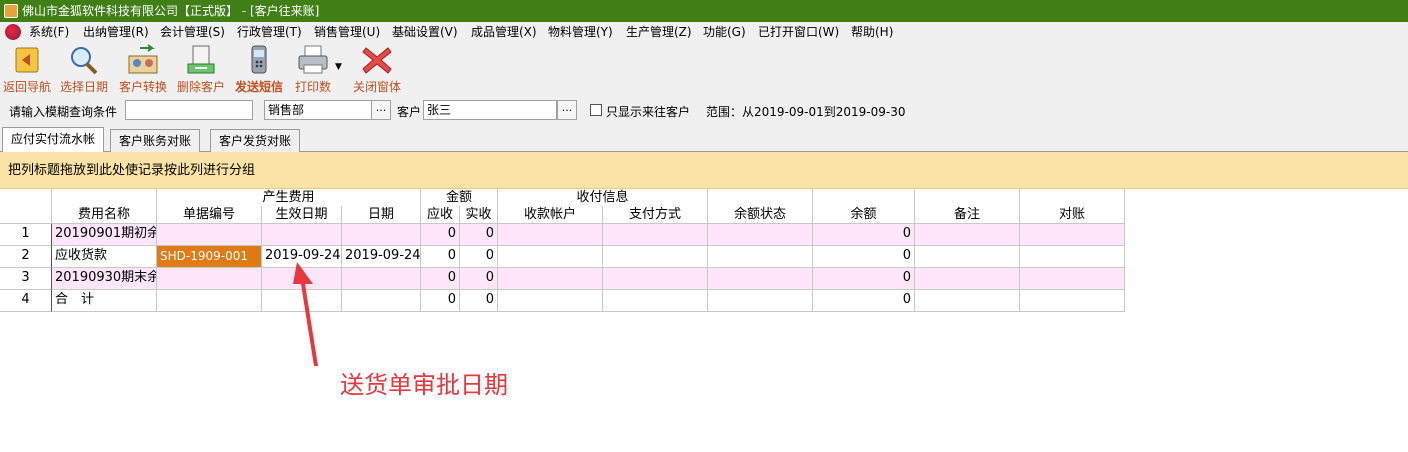  What do you see at coordinates (26, 301) in the screenshot?
I see `row-number: 4` at bounding box center [26, 301].